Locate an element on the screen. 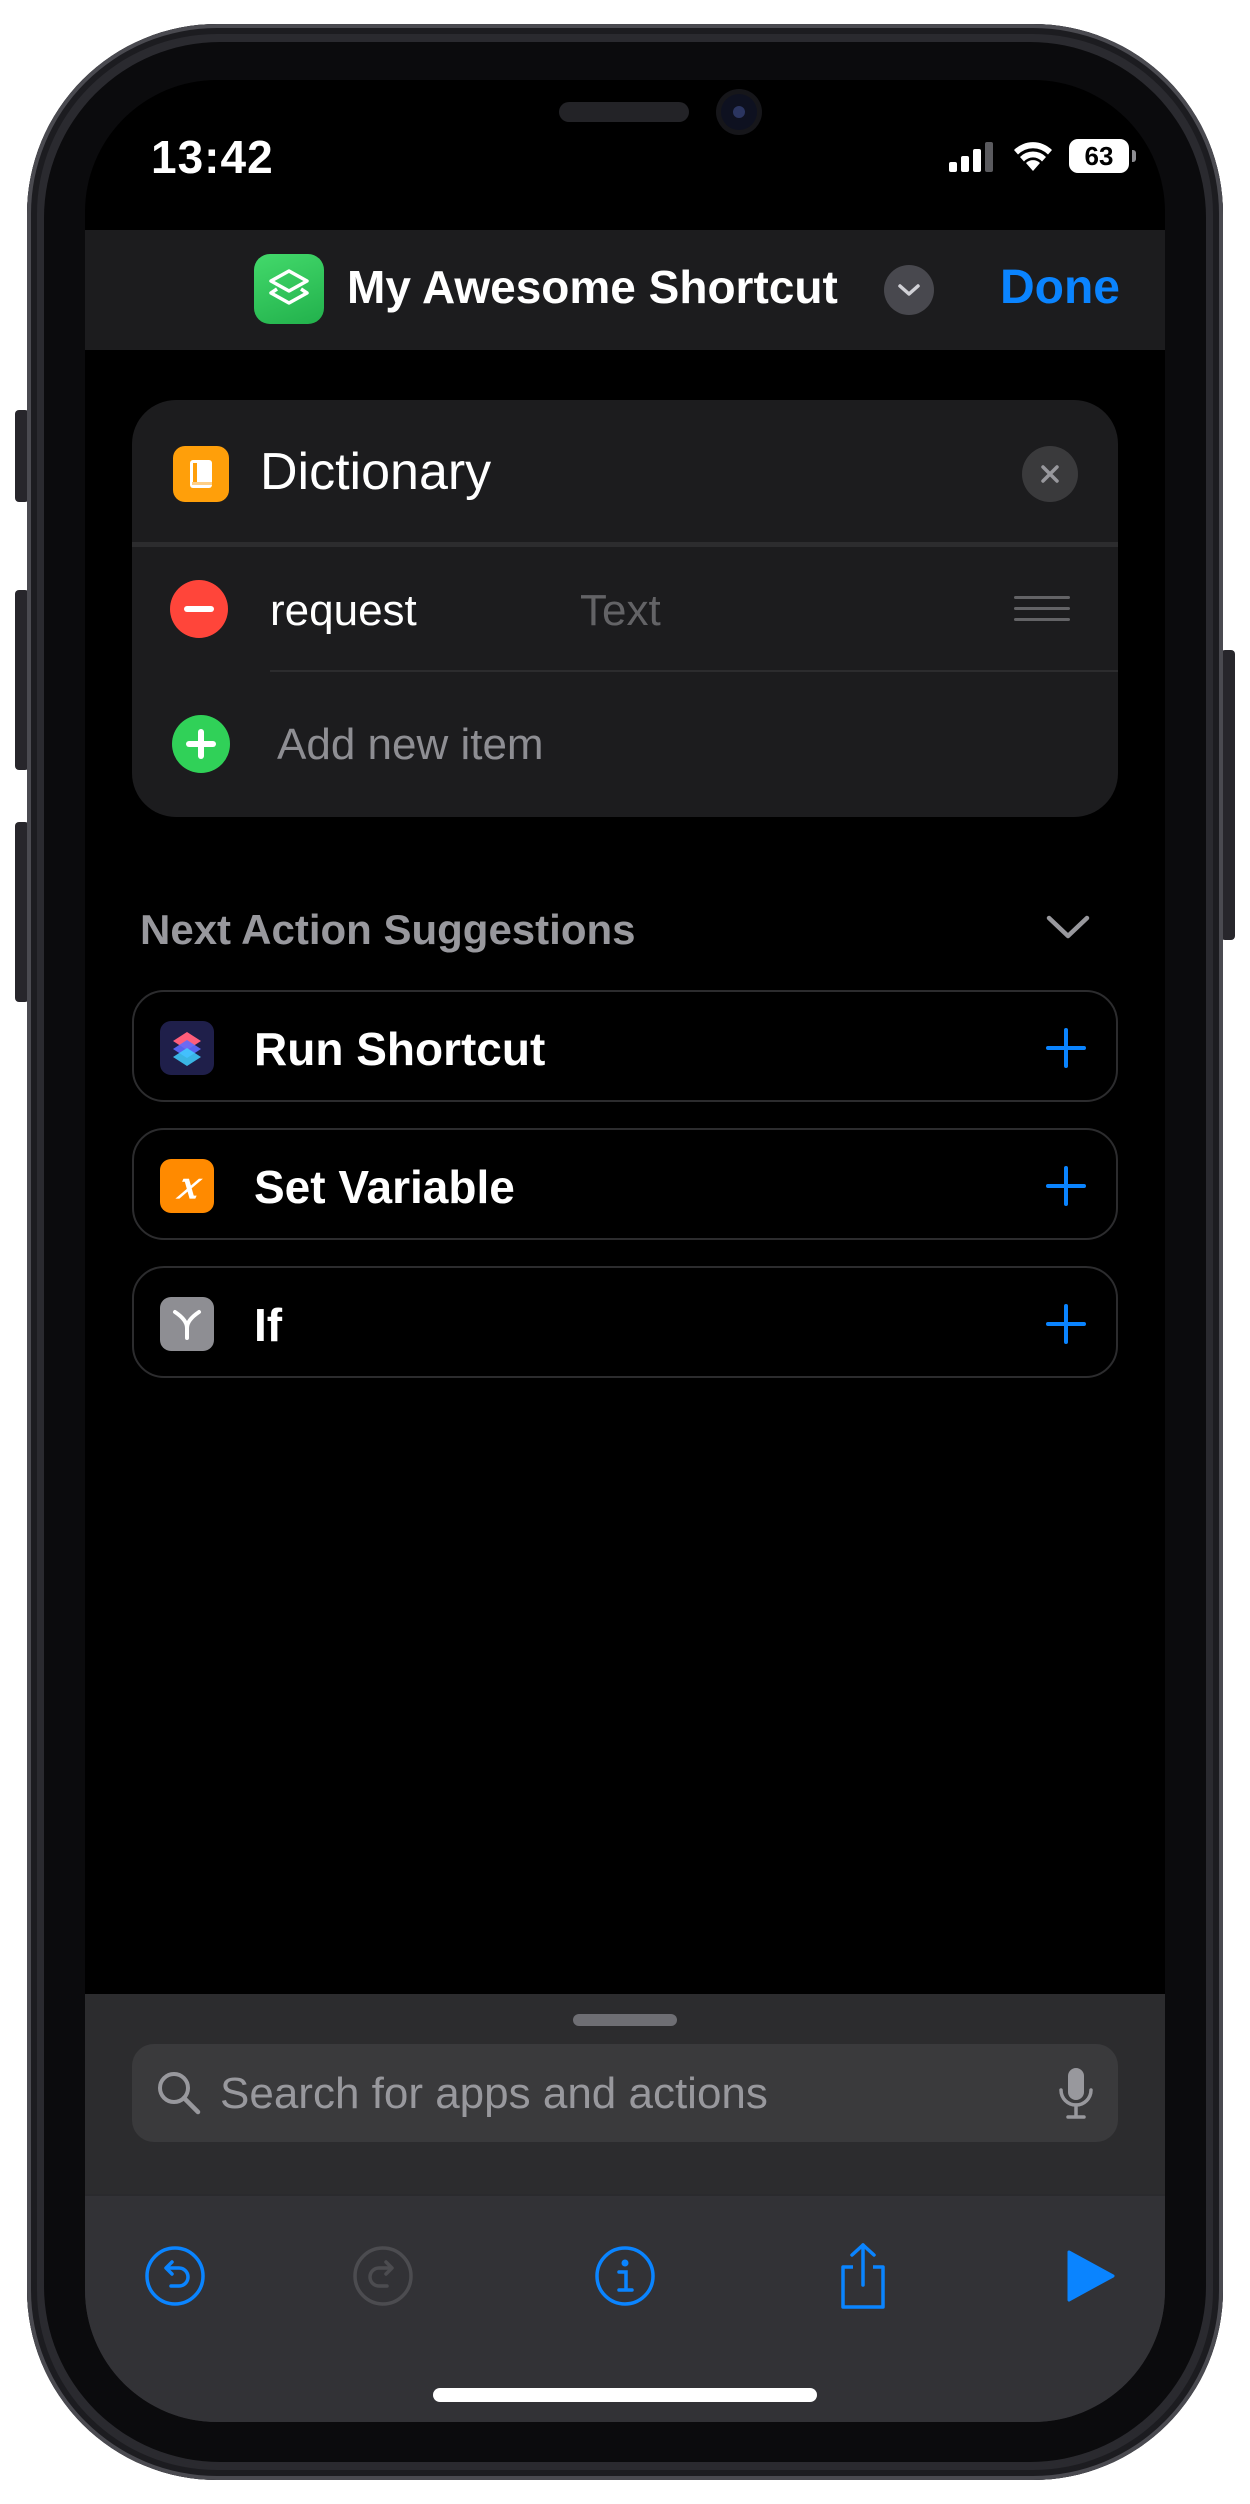 The image size is (1250, 2504). undo-button is located at coordinates (175, 2276).